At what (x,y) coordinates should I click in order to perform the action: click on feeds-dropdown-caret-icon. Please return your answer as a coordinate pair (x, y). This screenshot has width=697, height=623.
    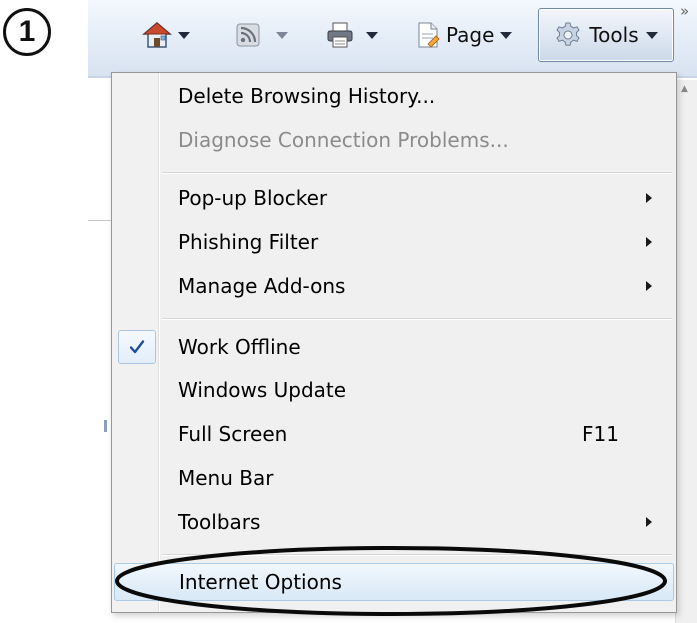
    Looking at the image, I should click on (282, 35).